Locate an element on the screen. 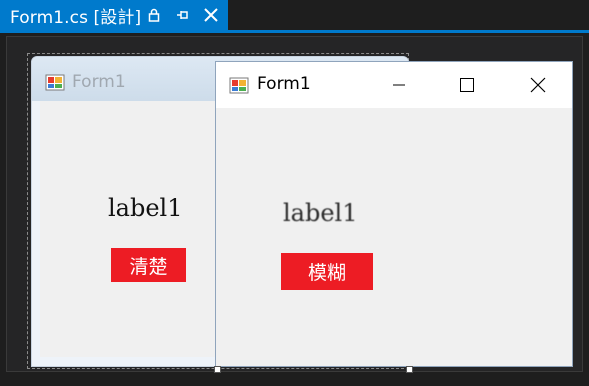 Image resolution: width=589 pixels, height=386 pixels. document-tab: Form1.cs [設計] is located at coordinates (114, 15).